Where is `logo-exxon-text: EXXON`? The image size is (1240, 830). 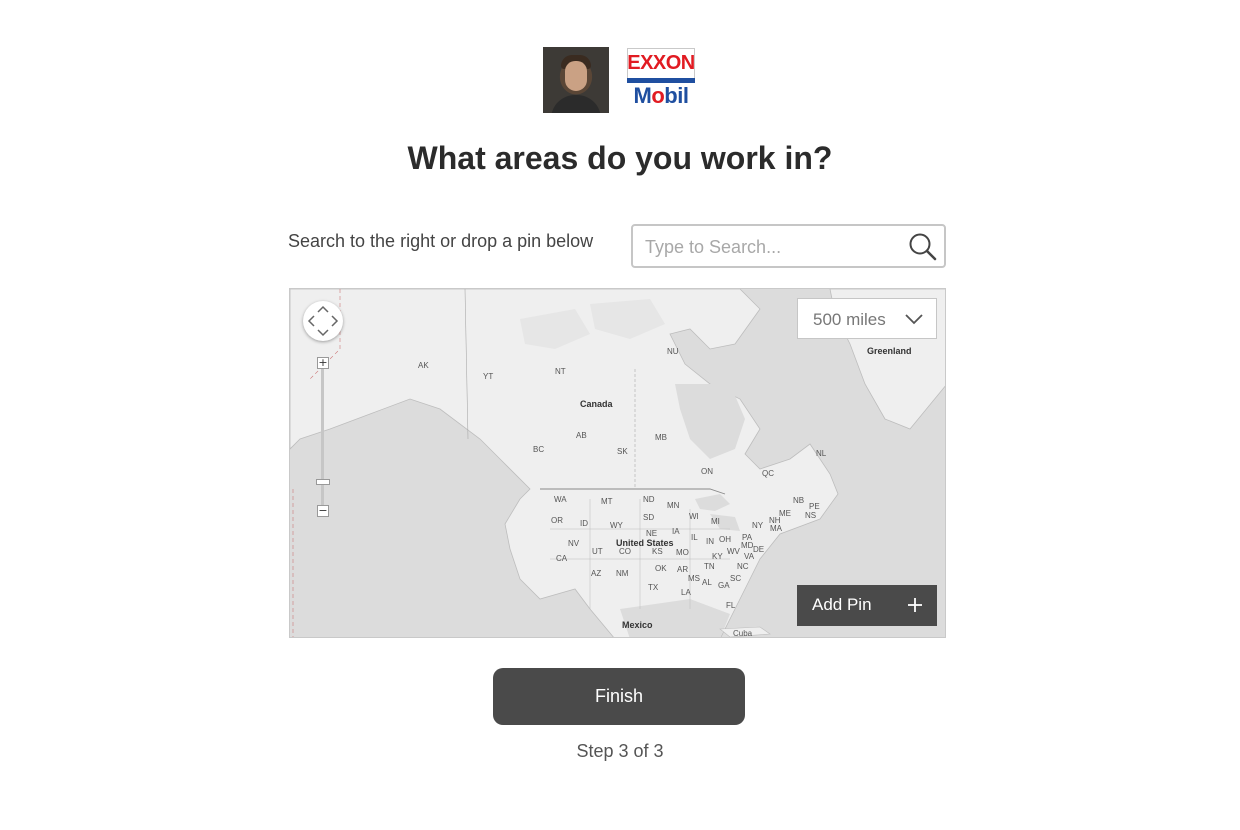
logo-exxon-text: EXXON is located at coordinates (661, 63).